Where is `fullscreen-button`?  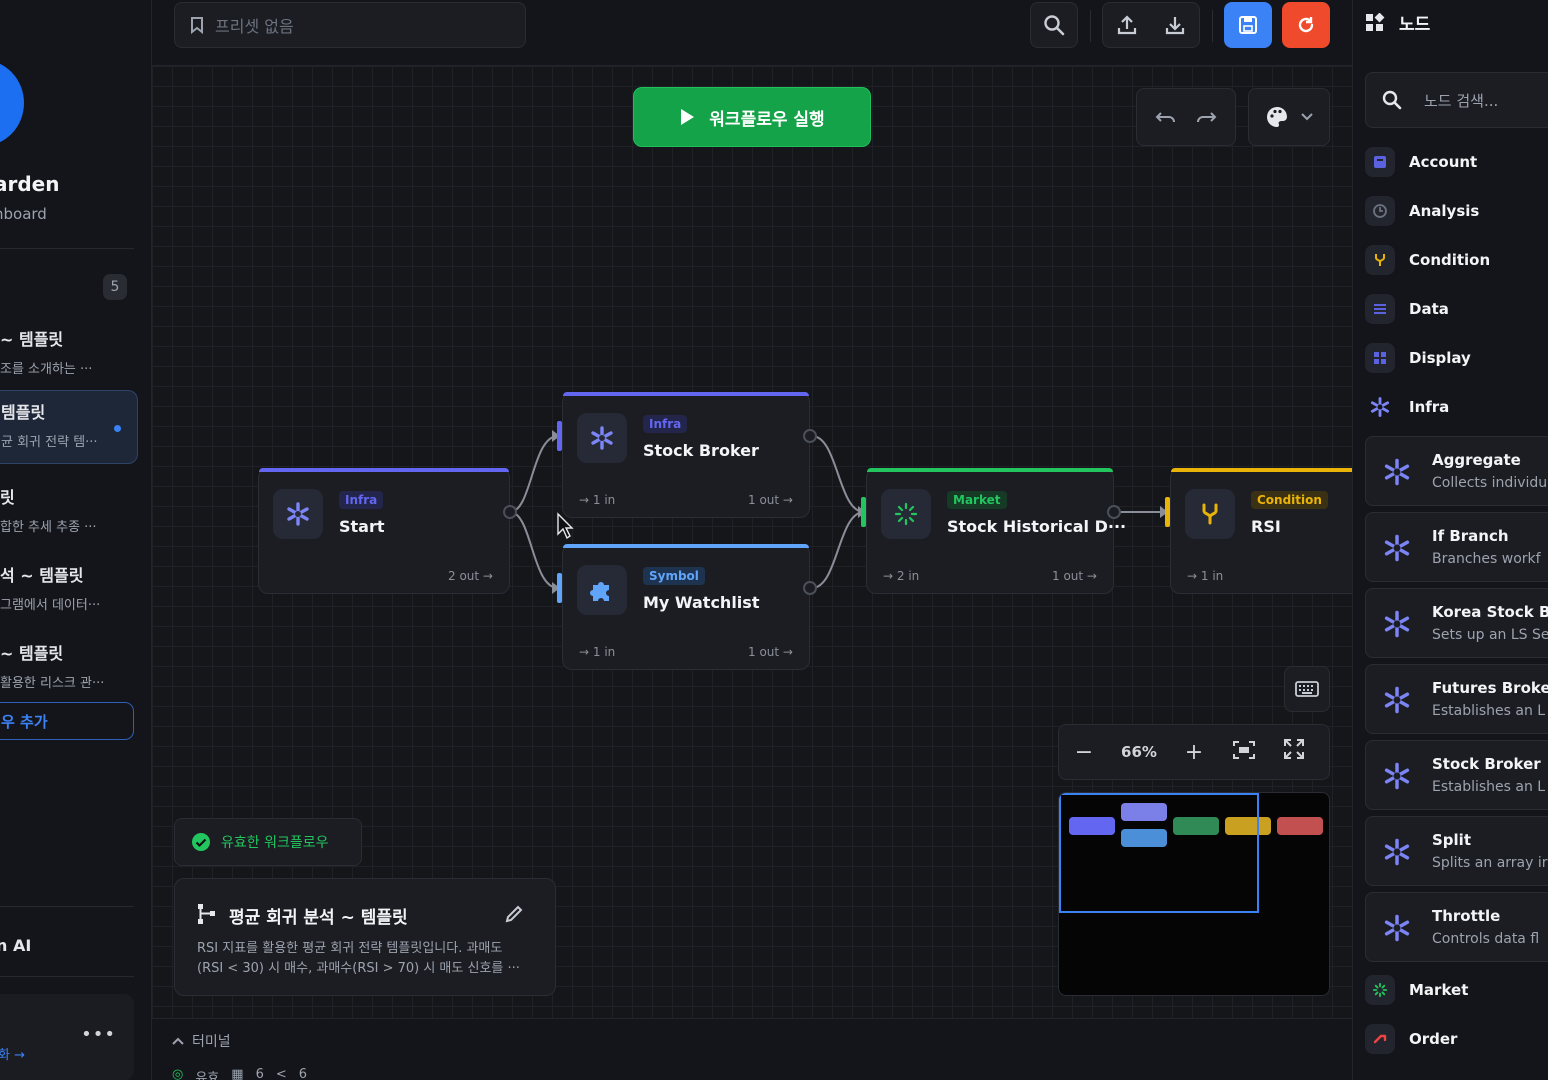 fullscreen-button is located at coordinates (1294, 752).